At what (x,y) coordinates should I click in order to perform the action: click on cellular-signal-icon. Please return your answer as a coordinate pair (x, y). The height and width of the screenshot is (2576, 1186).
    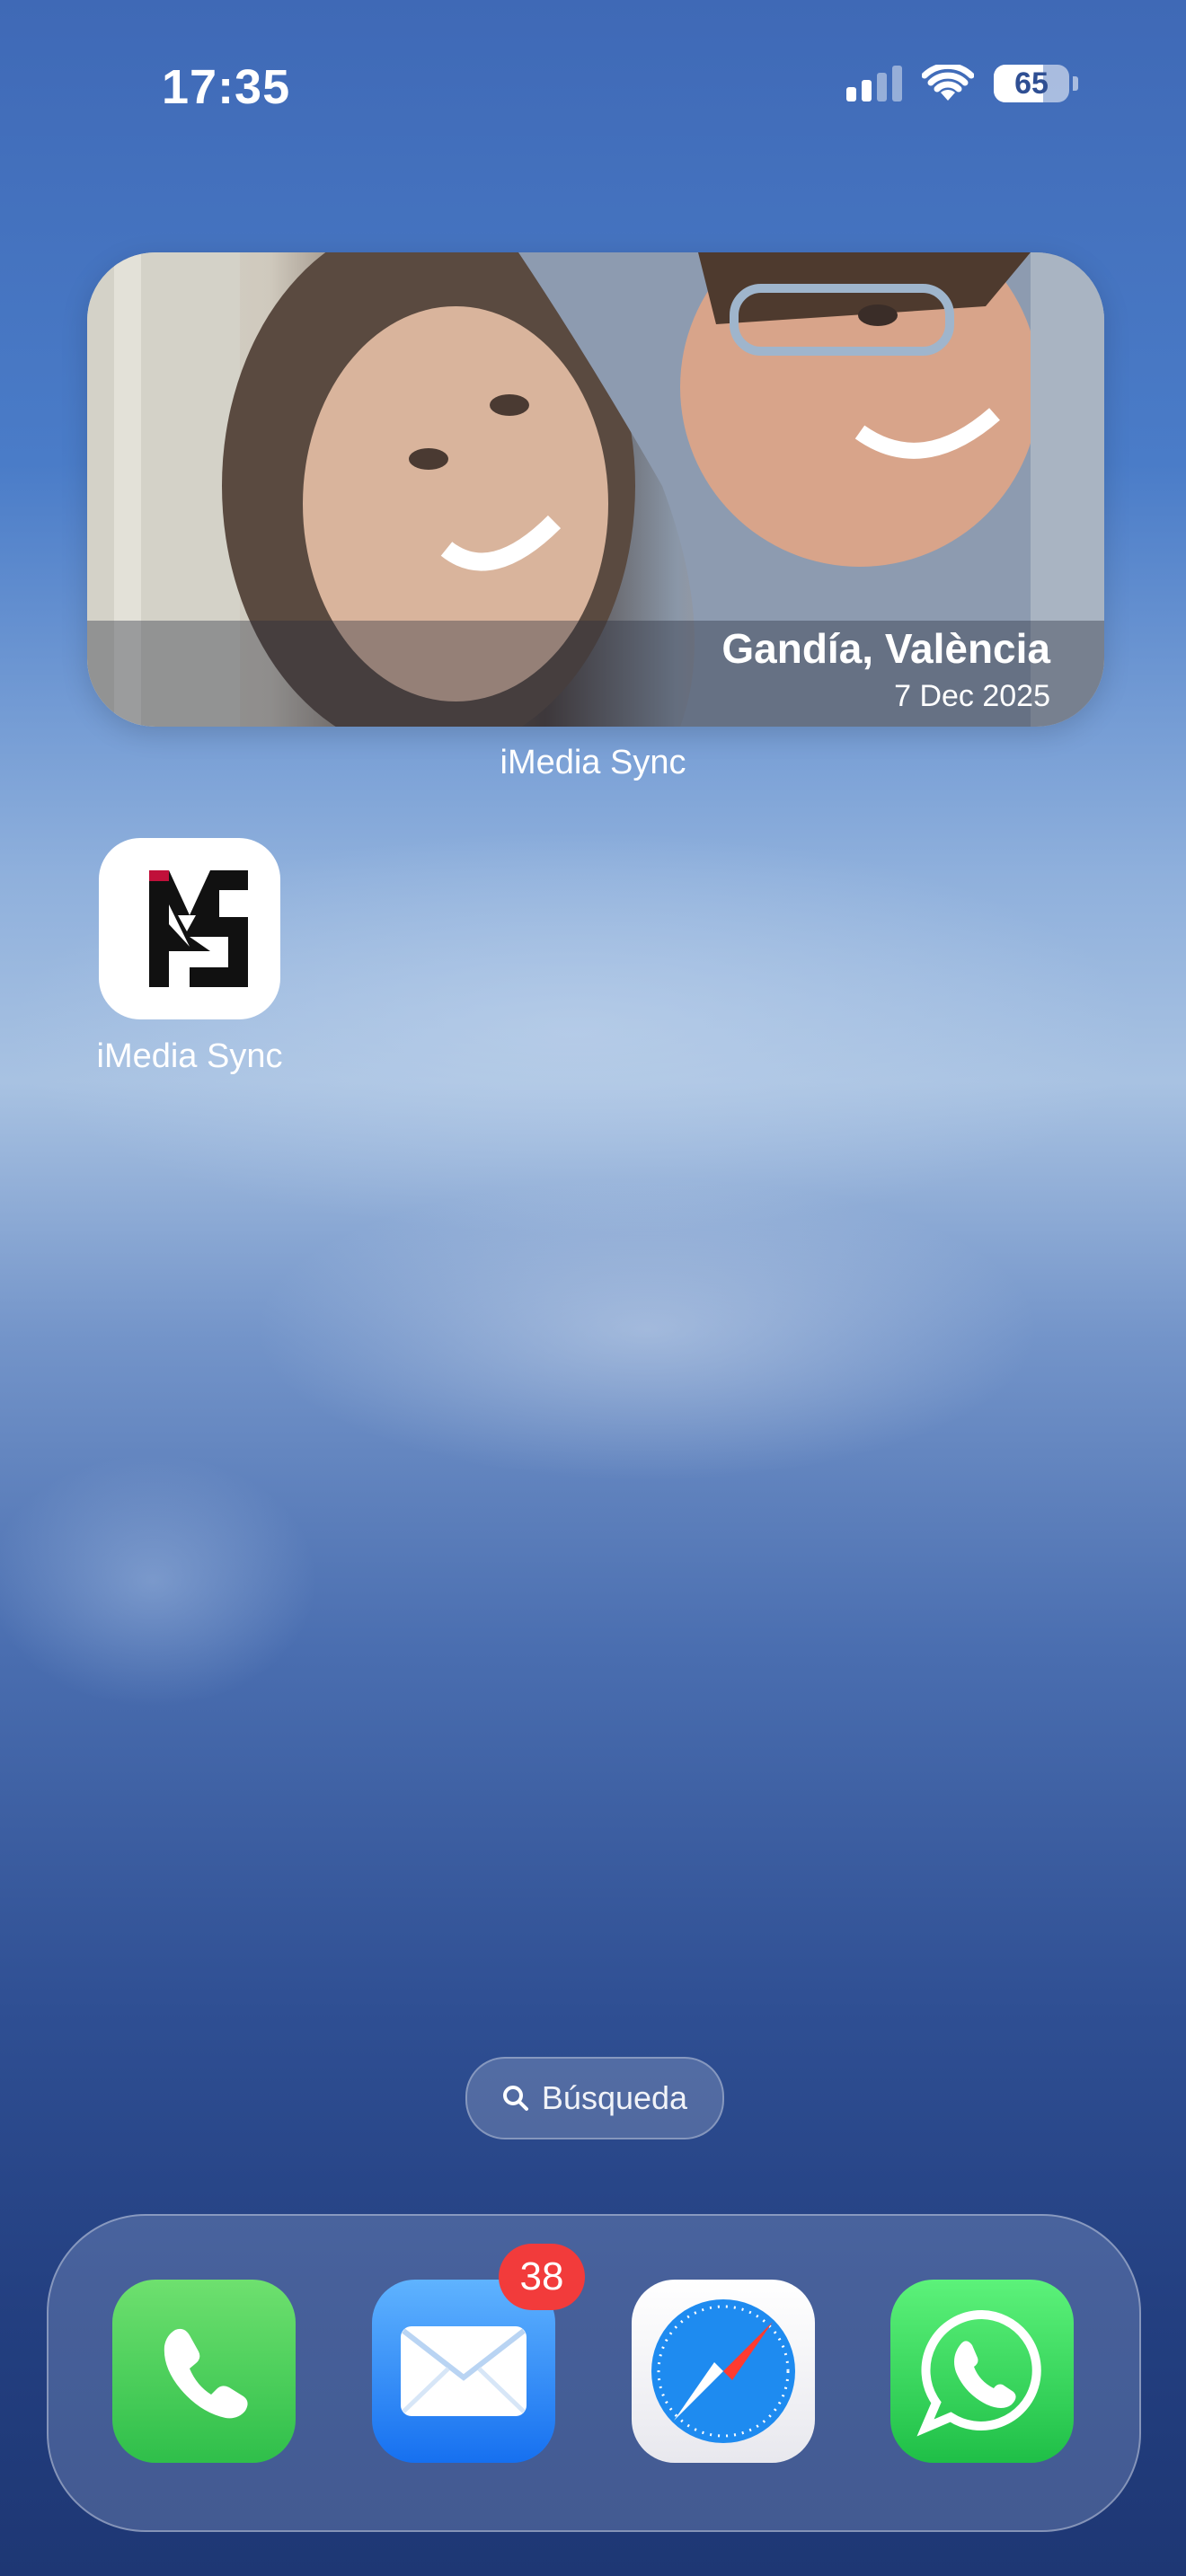
    Looking at the image, I should click on (874, 83).